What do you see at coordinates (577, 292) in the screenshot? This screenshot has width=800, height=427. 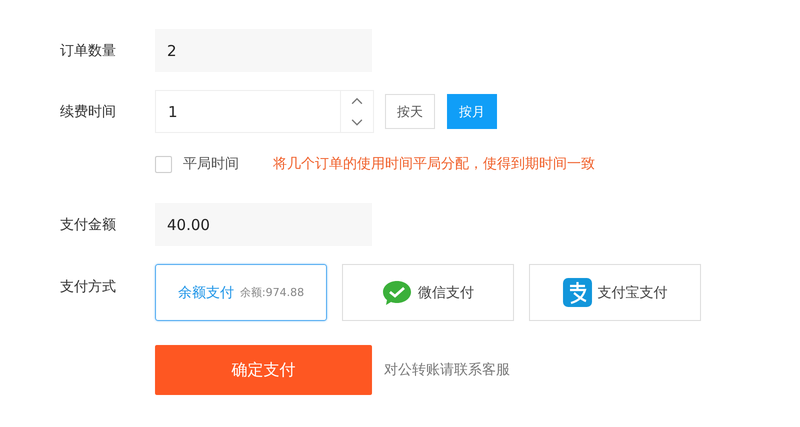 I see `payment-logo-icon` at bounding box center [577, 292].